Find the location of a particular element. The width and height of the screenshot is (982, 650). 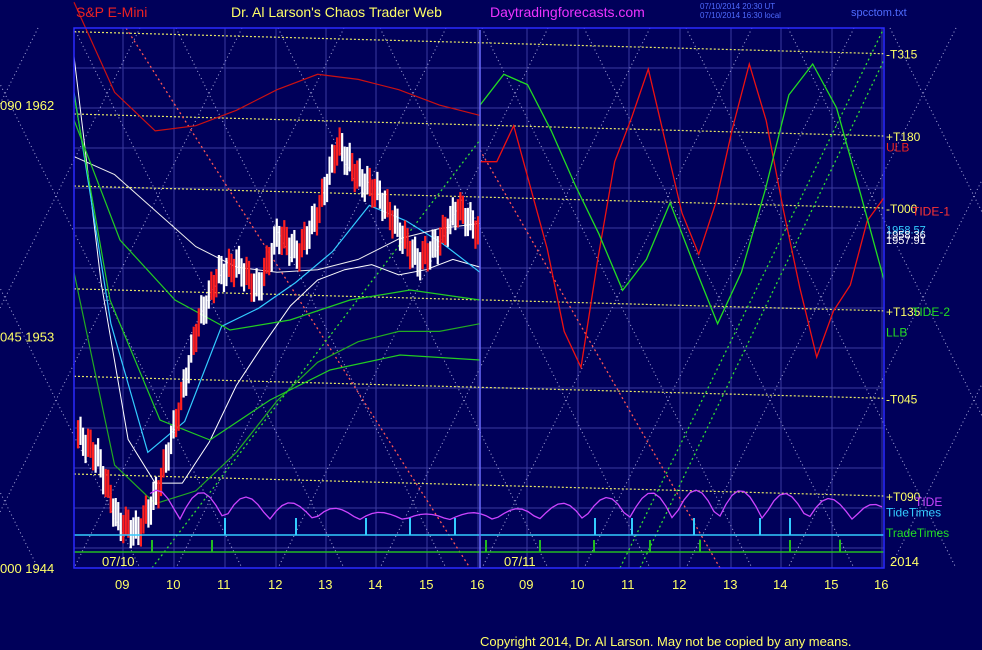

right-label: TIDE-2 is located at coordinates (931, 312).